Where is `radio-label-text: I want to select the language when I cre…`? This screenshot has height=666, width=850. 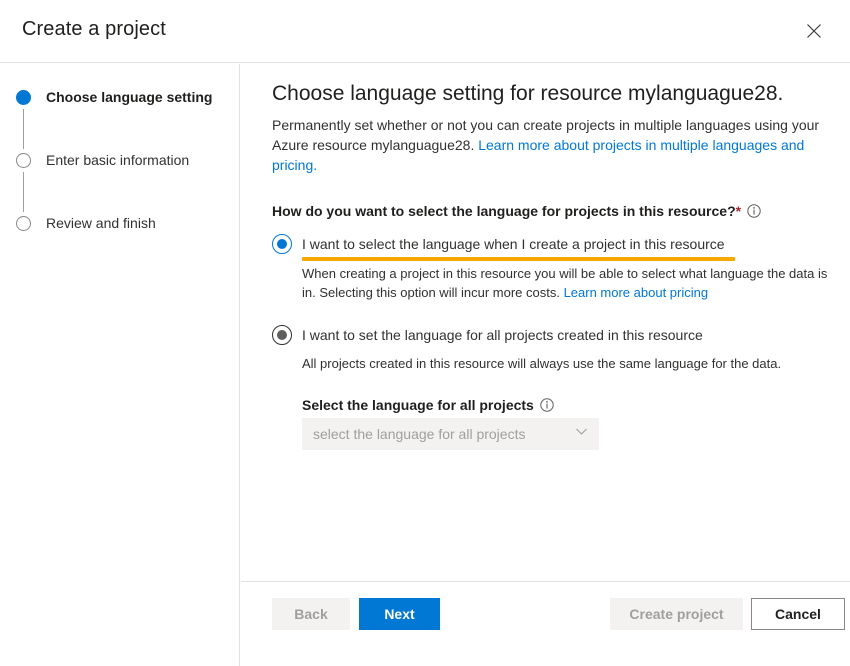 radio-label-text: I want to select the language when I cre… is located at coordinates (513, 244).